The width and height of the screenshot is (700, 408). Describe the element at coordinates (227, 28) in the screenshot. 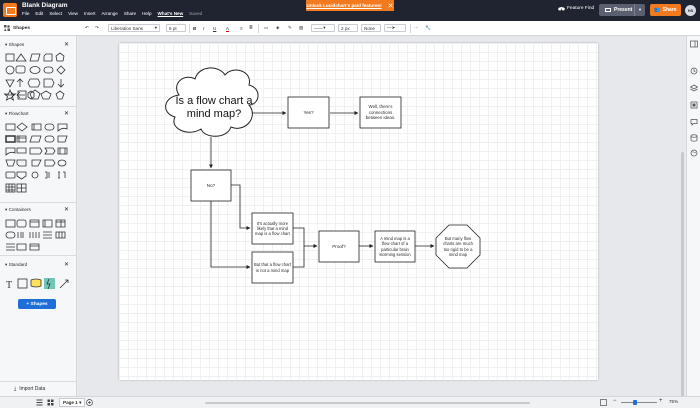

I see `text-color-icon: A` at that location.